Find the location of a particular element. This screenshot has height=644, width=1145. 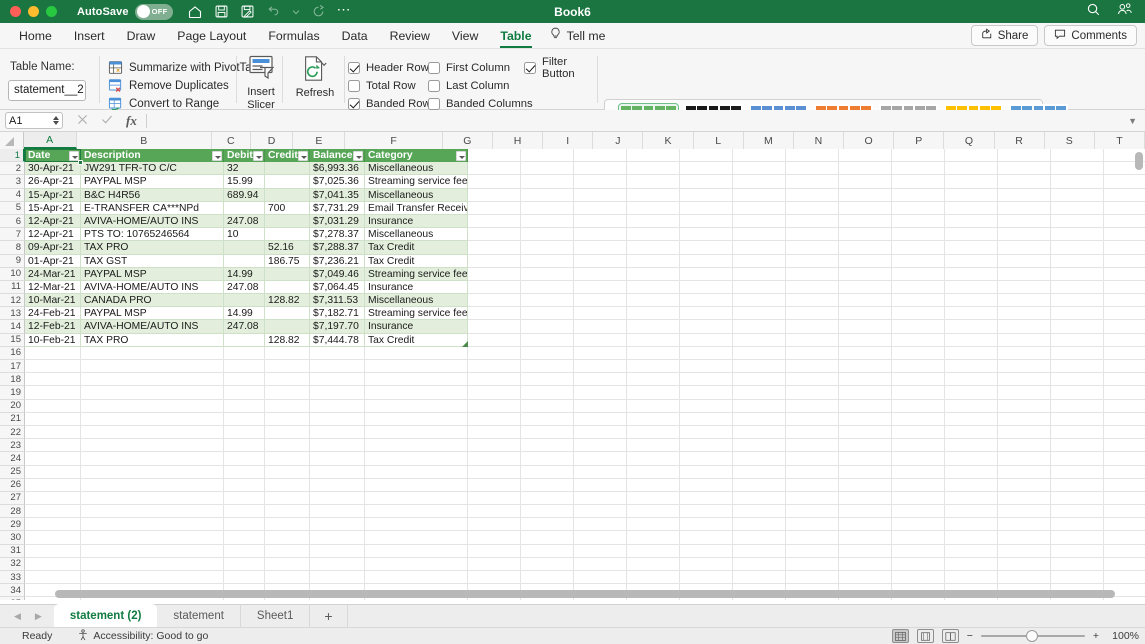

cell-Q28 is located at coordinates (1024, 512).